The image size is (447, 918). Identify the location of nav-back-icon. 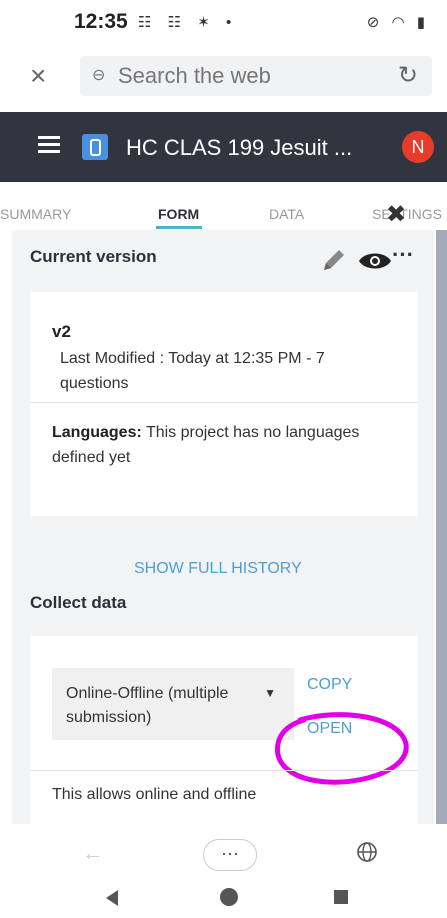
(112, 898).